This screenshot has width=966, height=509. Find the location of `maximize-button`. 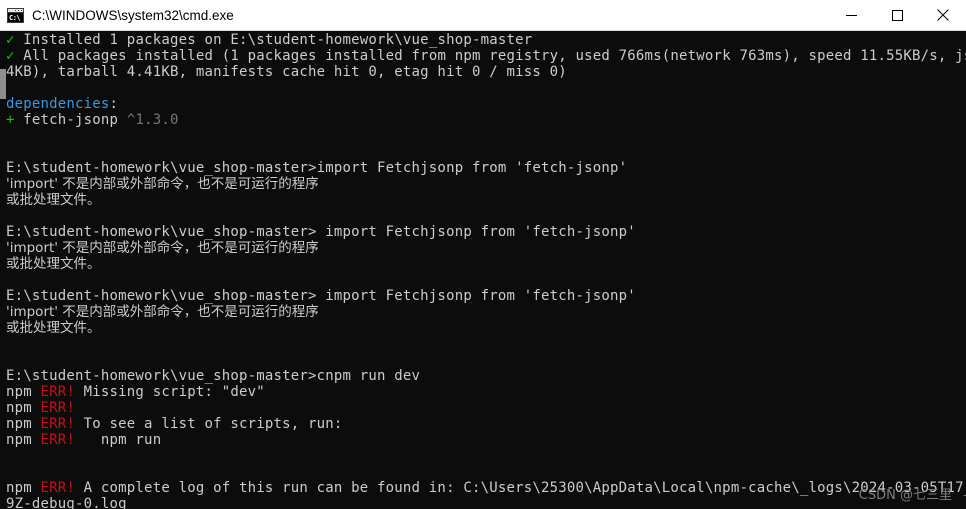

maximize-button is located at coordinates (897, 15).